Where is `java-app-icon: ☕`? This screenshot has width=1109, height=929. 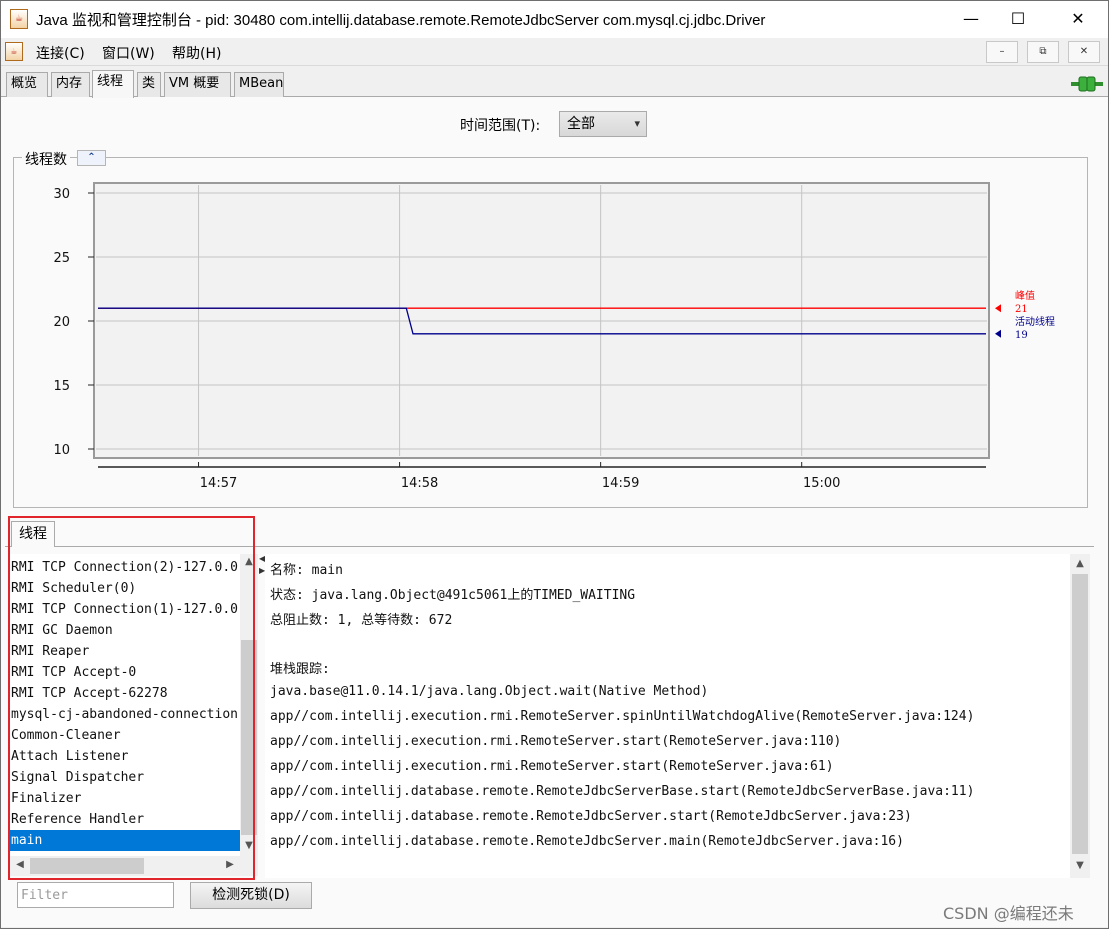 java-app-icon: ☕ is located at coordinates (19, 19).